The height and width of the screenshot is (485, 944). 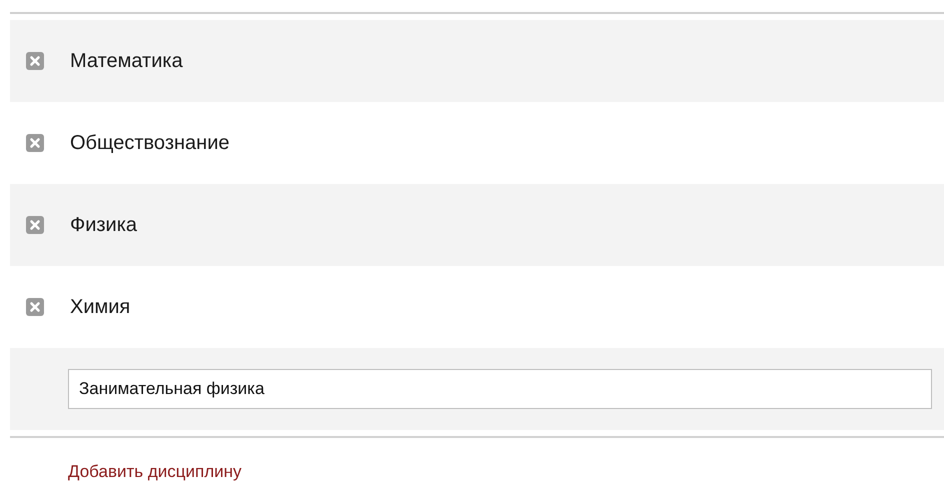 I want to click on subject-name: Химия, so click(x=100, y=307).